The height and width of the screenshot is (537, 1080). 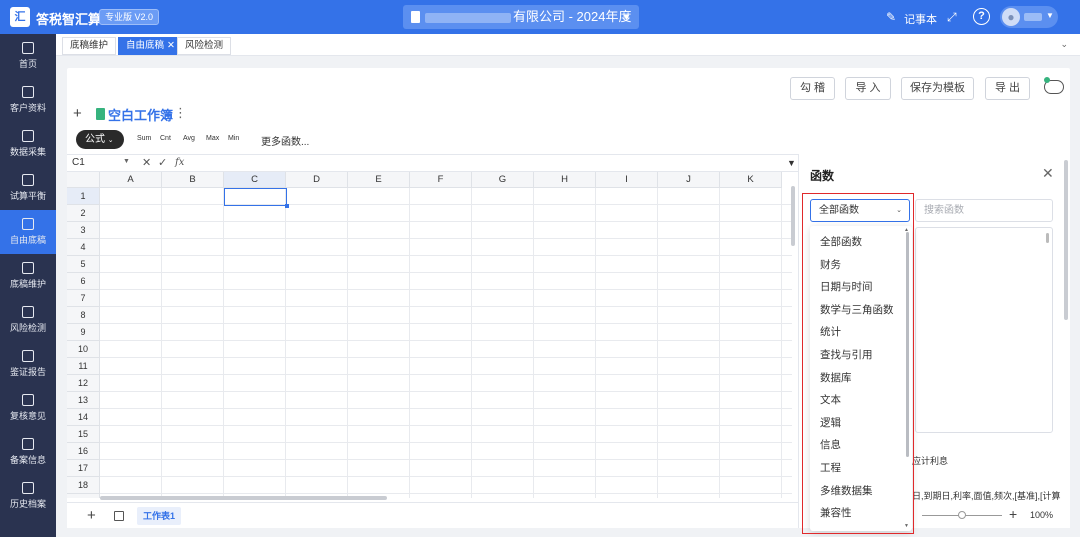 I want to click on user-menu: ● ▼, so click(x=1029, y=17).